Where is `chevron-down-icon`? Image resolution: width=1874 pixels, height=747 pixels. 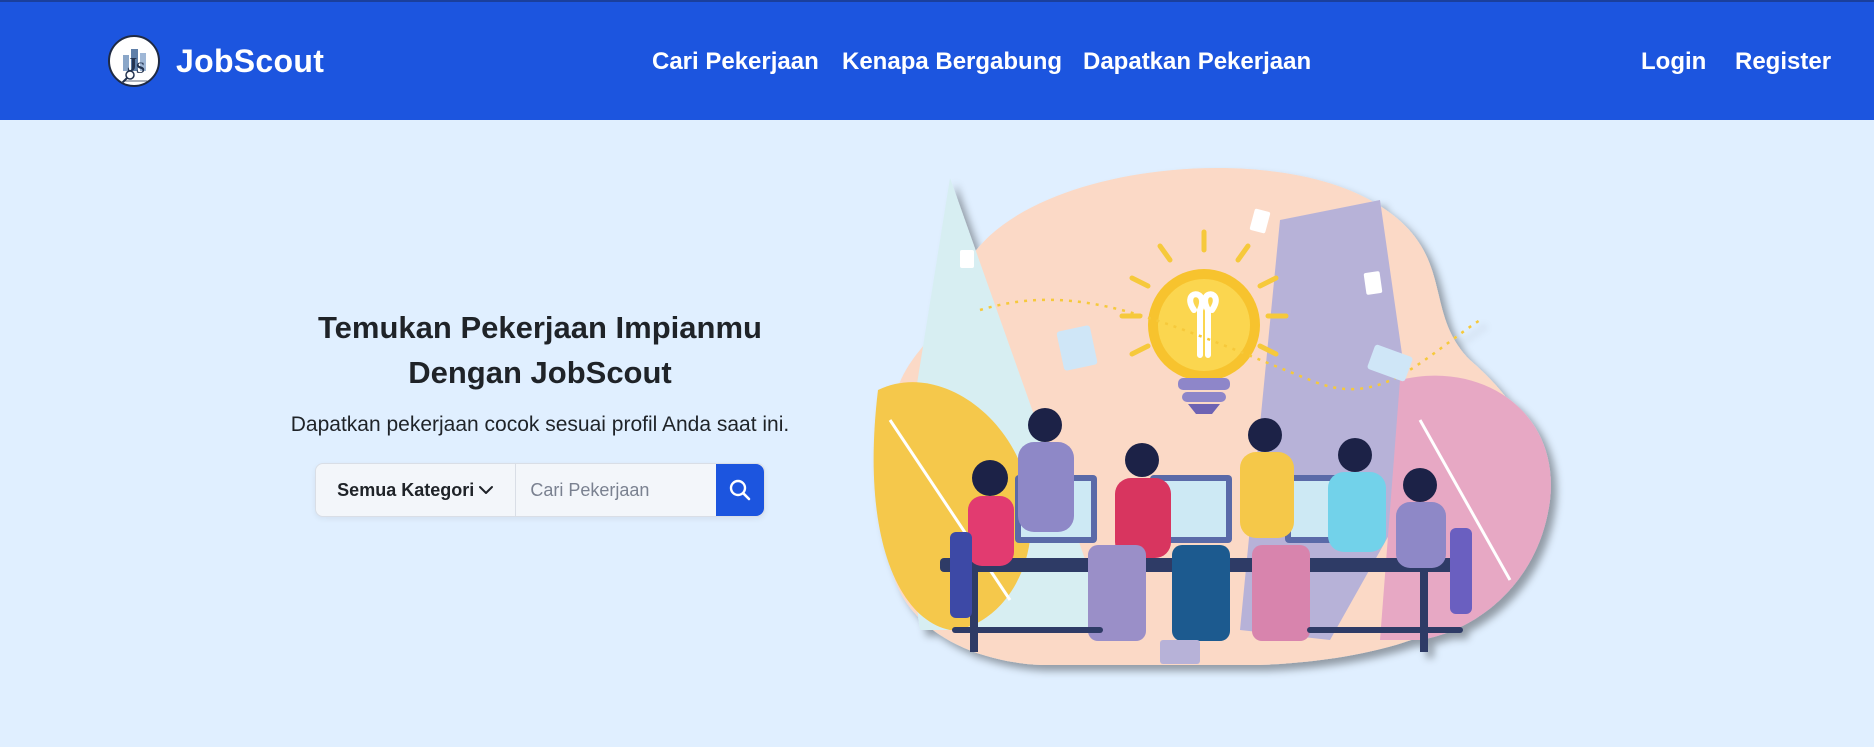
chevron-down-icon is located at coordinates (486, 490).